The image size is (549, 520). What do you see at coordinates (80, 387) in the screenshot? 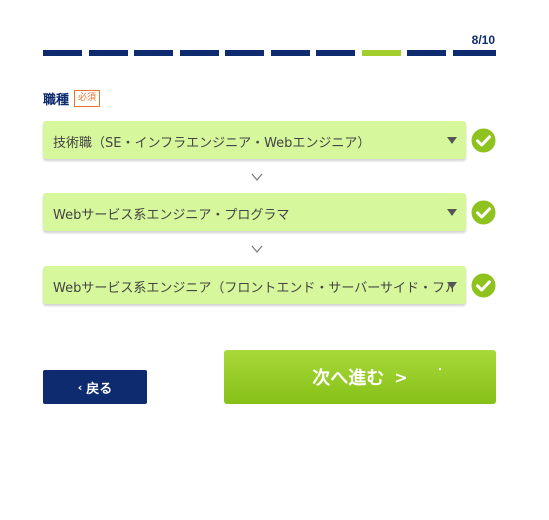
I see `chevron-left-icon: ‹` at bounding box center [80, 387].